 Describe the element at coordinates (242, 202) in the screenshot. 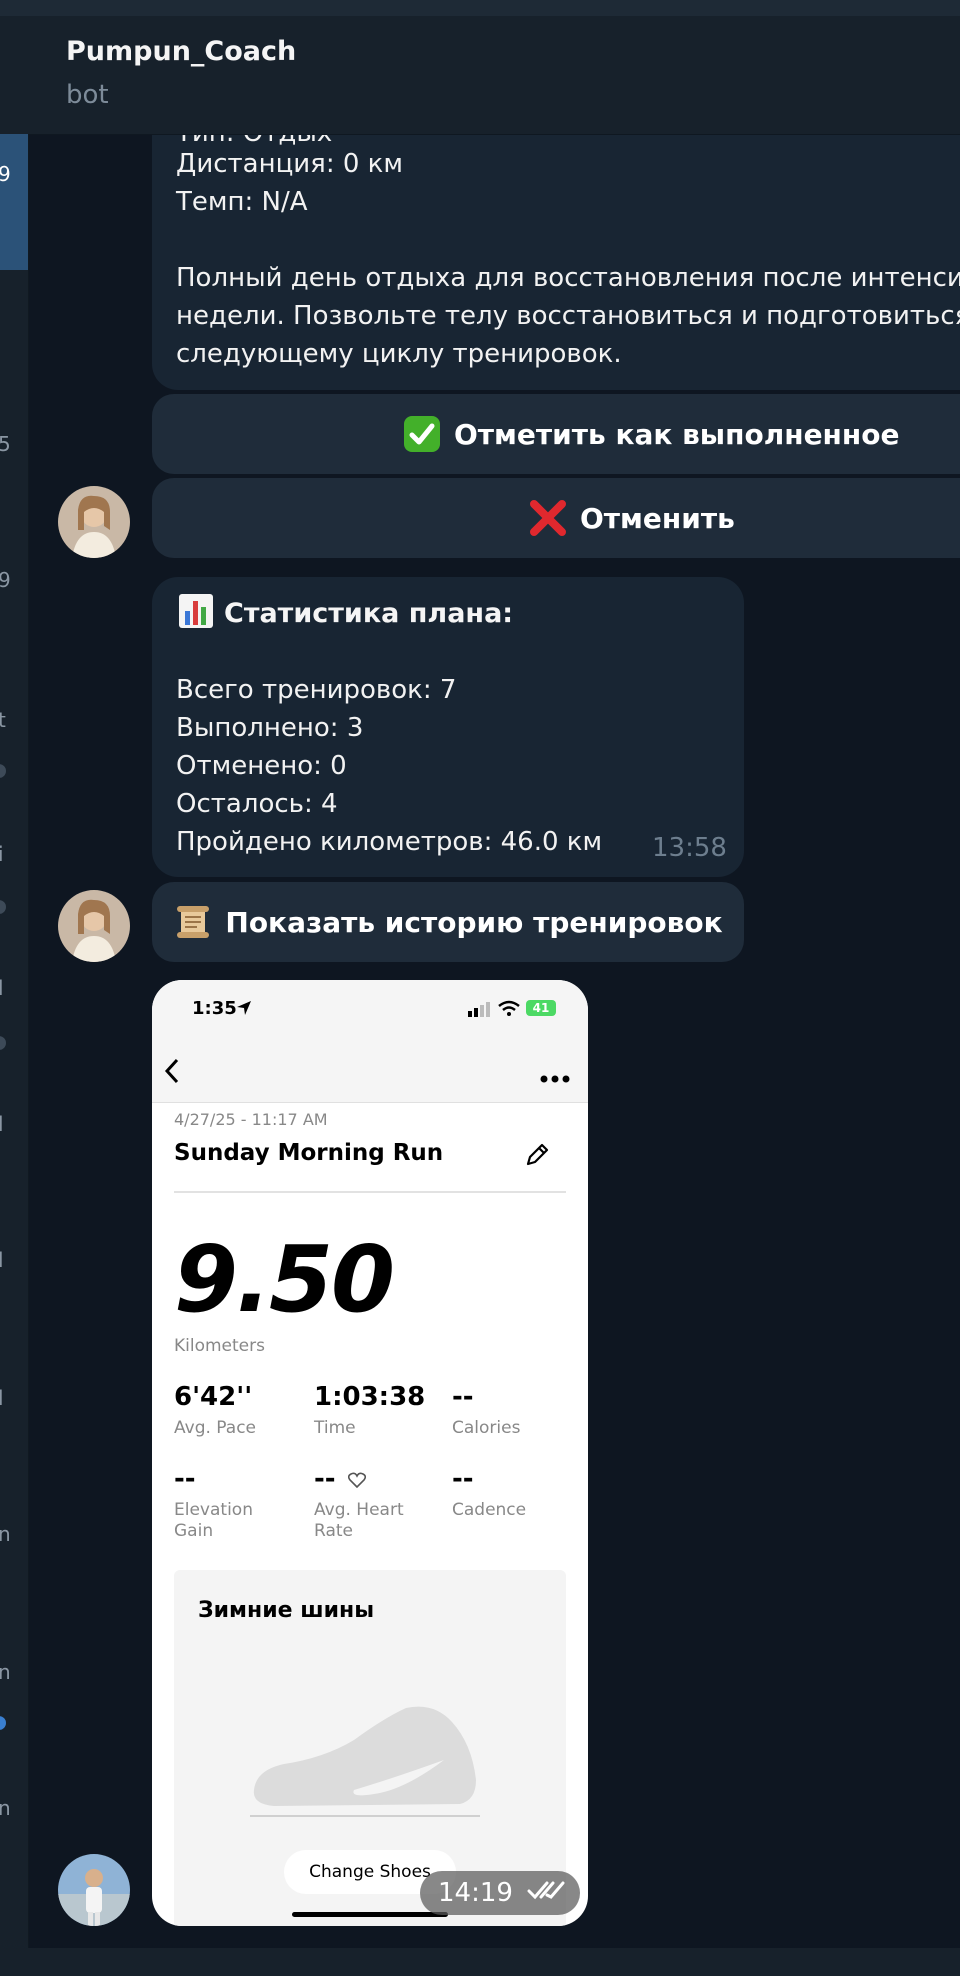

I see `workout-pace-line: Темп: N/A` at that location.